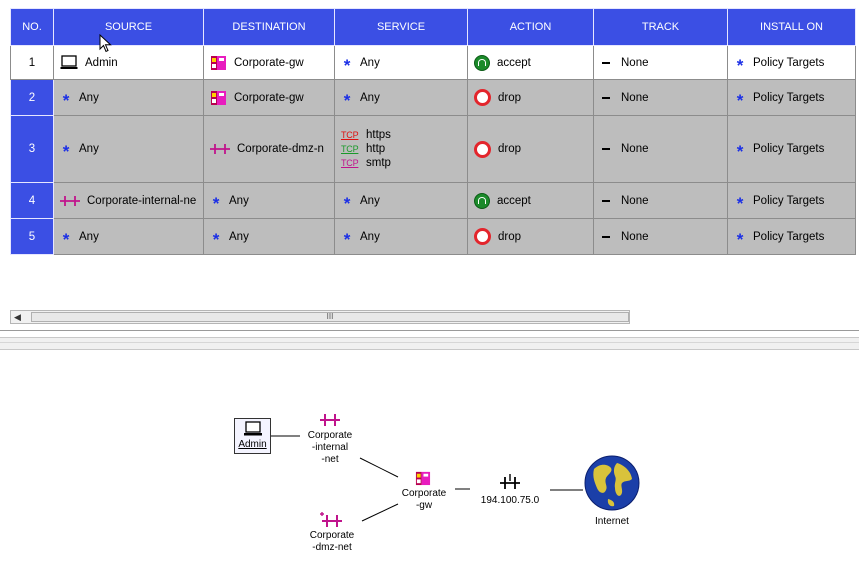 The image size is (859, 581). Describe the element at coordinates (89, 97) in the screenshot. I see `source-label: Any` at that location.